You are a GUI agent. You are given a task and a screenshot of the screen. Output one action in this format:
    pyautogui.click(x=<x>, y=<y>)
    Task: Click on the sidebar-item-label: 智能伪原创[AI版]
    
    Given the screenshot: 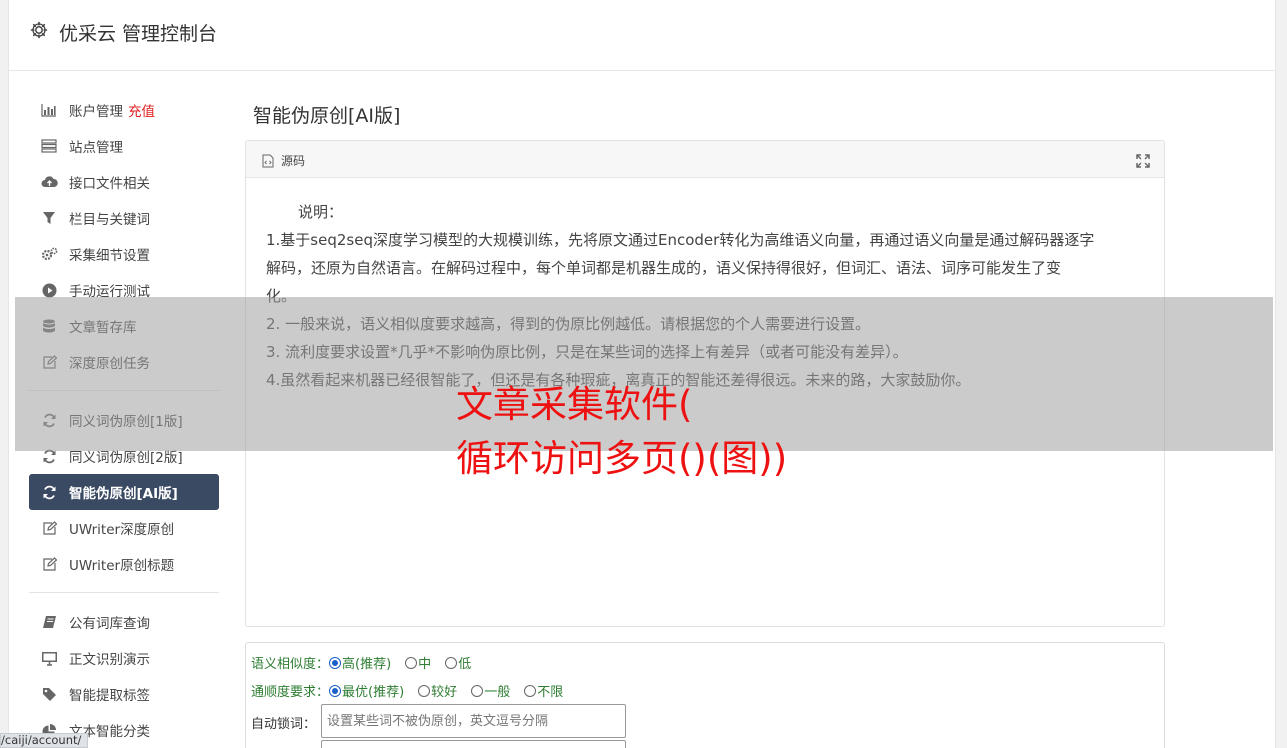 What is the action you would take?
    pyautogui.click(x=123, y=494)
    